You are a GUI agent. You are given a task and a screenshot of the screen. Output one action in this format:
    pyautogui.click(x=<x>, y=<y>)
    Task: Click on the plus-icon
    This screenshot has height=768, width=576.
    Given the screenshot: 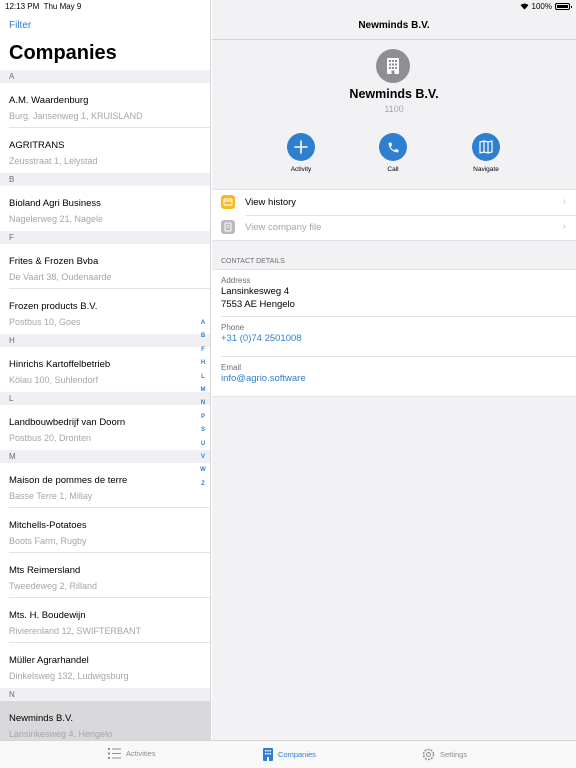 What is the action you would take?
    pyautogui.click(x=301, y=147)
    